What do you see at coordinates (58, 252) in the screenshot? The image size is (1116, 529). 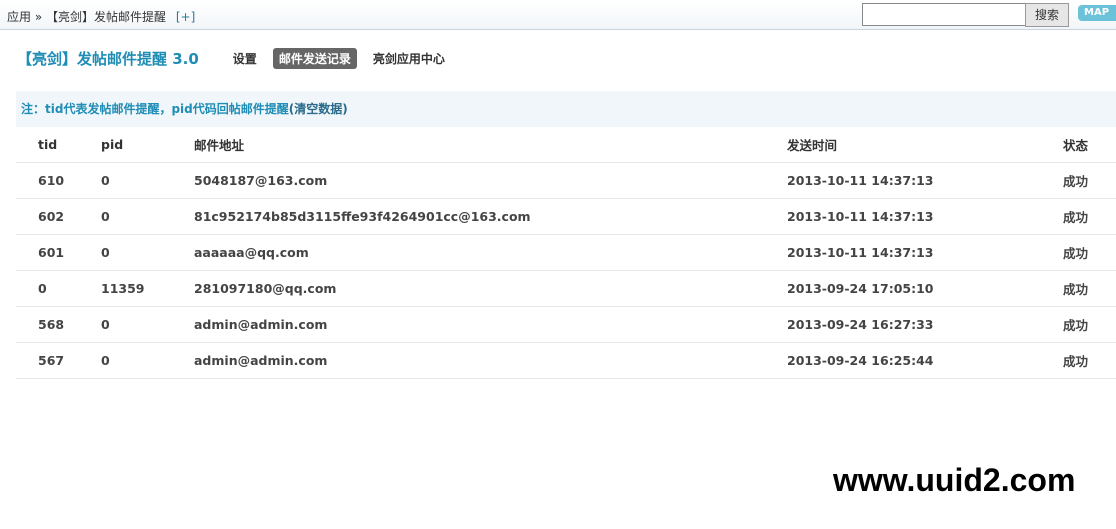 I see `tid-cell: 601` at bounding box center [58, 252].